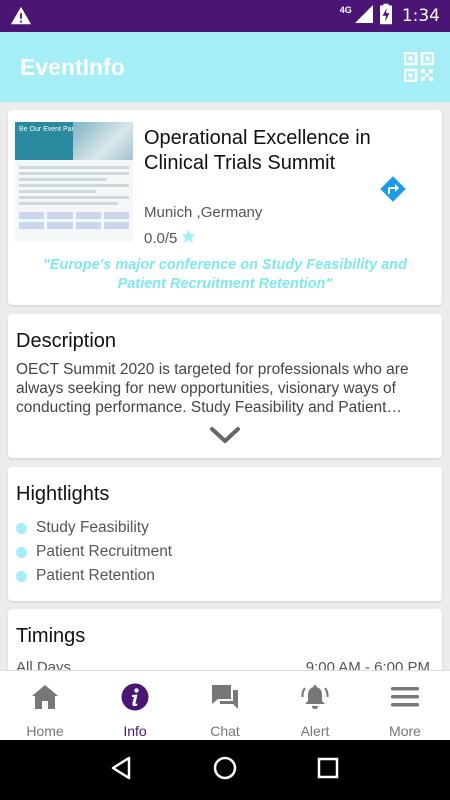  Describe the element at coordinates (45, 699) in the screenshot. I see `home-icon` at that location.